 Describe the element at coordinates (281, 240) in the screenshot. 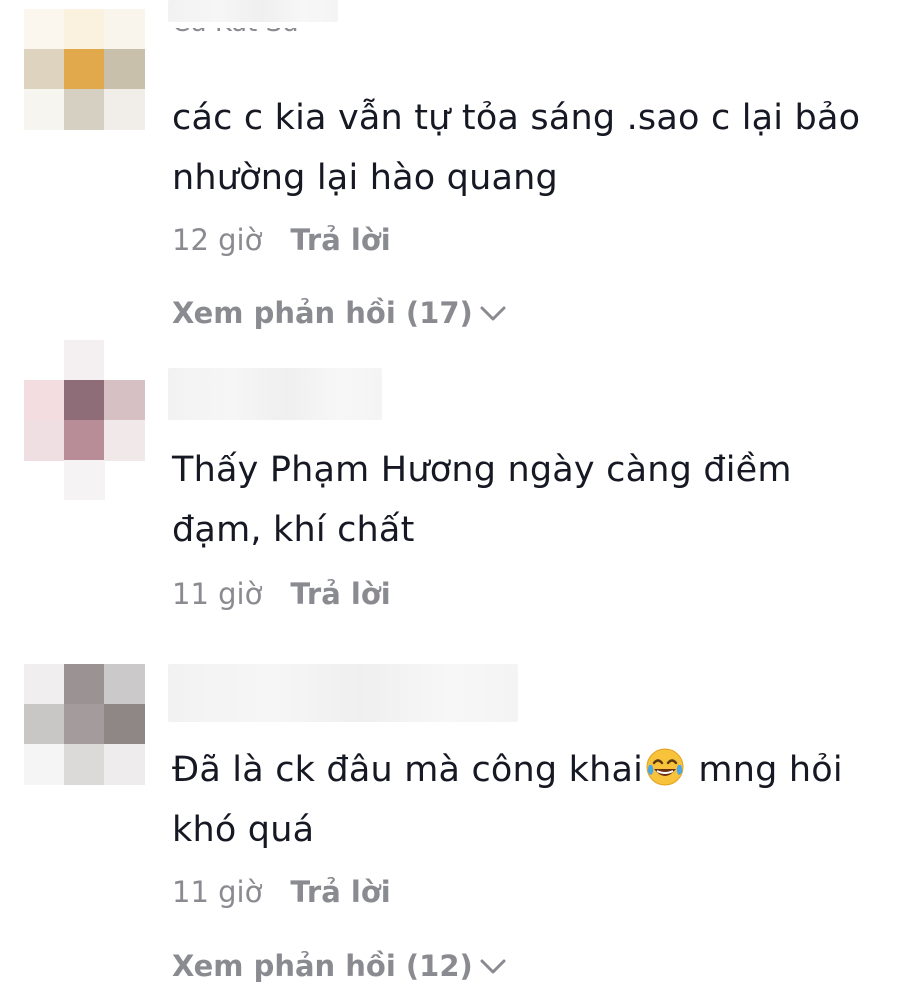

I see `comment-meta: 12 giờ Trả lời` at that location.